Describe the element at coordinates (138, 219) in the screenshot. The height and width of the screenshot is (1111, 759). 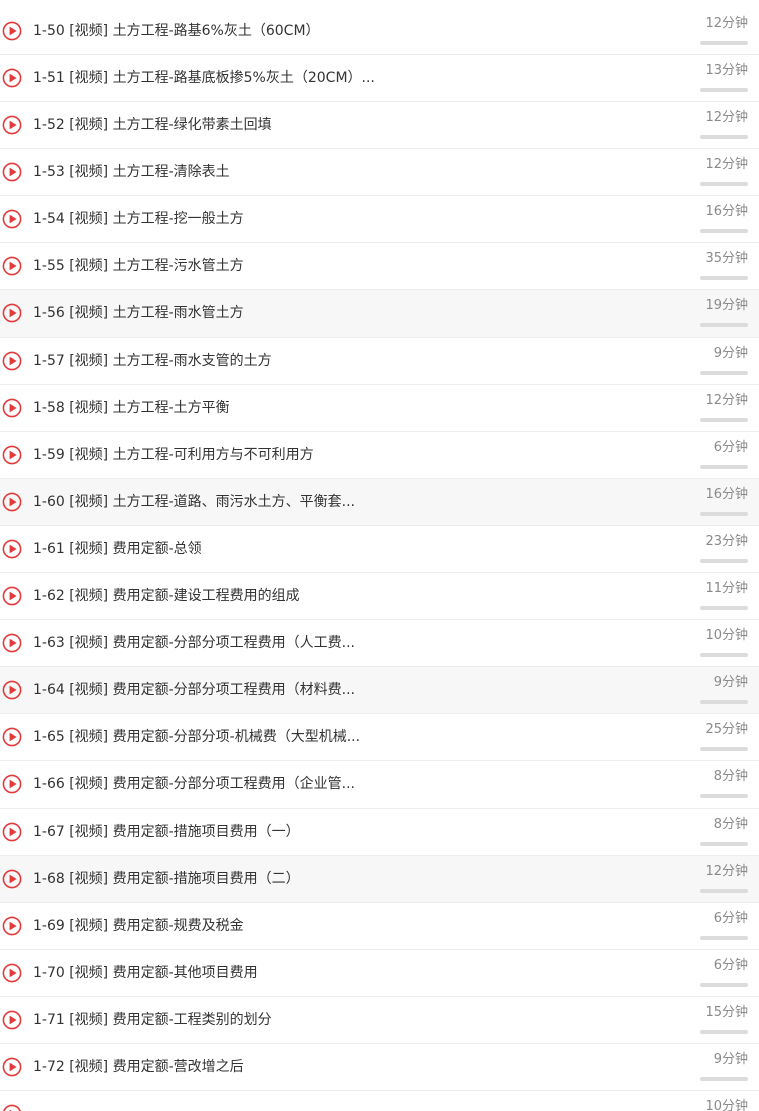
I see `lesson-title: 1-54 [视频] 土方工程-挖一般土方` at that location.